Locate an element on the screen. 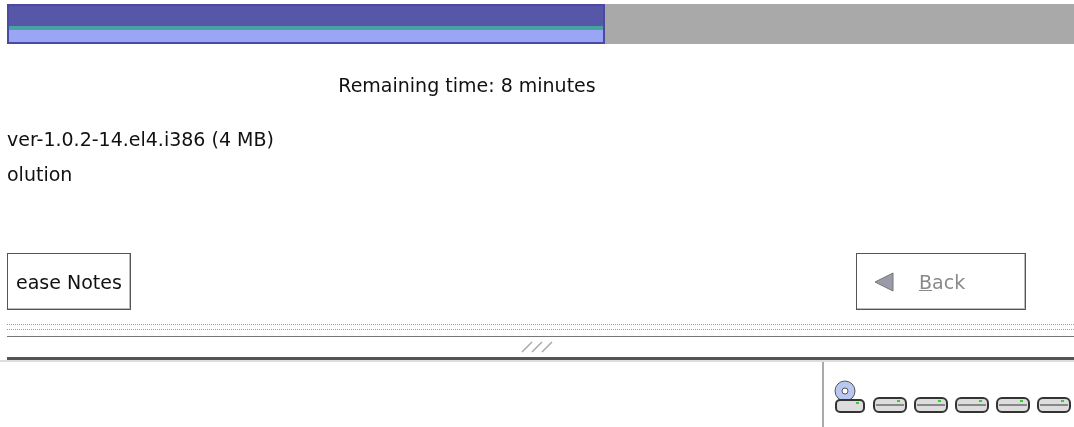 The width and height of the screenshot is (1074, 427). back-arrow-icon is located at coordinates (884, 281).